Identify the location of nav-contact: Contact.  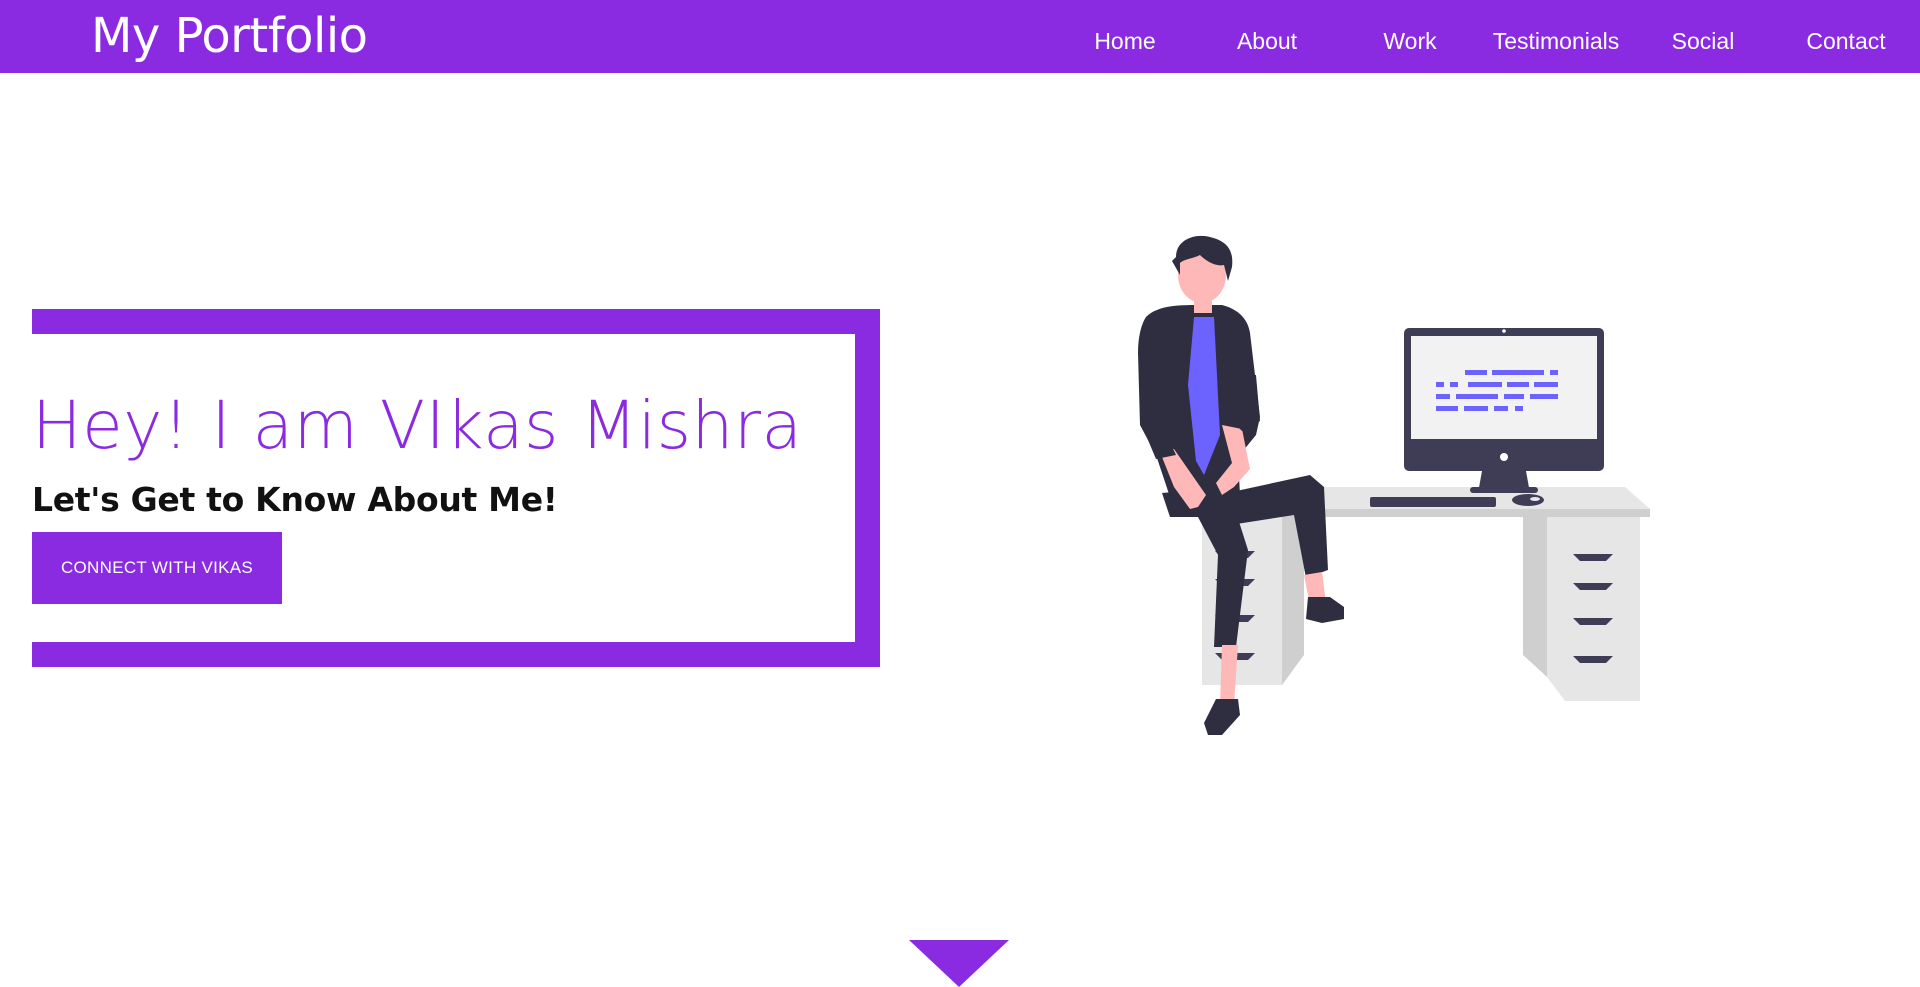
(1845, 41).